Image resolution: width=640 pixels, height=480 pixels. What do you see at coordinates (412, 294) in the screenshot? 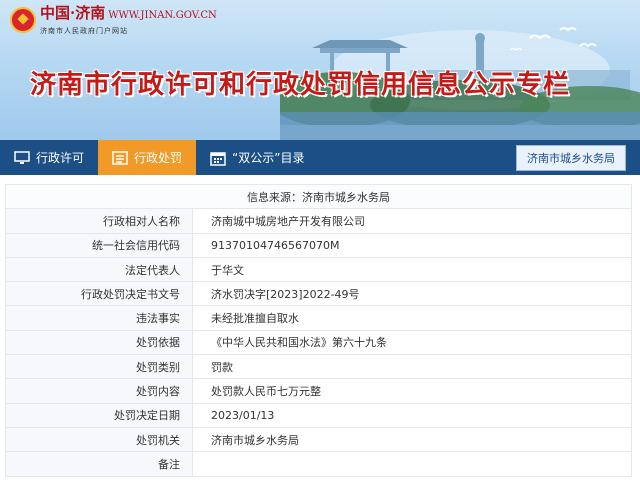
I see `row-value: 济水罚决字[2023]2022-49号` at bounding box center [412, 294].